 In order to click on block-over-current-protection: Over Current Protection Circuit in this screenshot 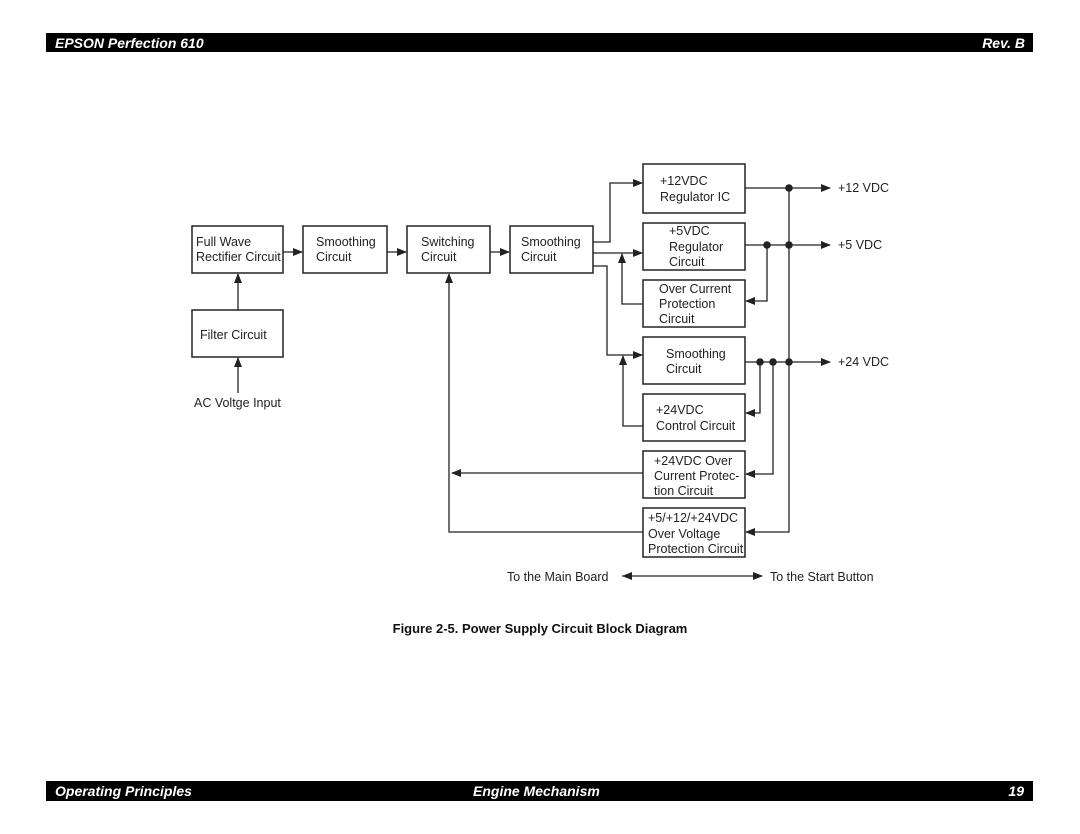, I will do `click(694, 303)`.